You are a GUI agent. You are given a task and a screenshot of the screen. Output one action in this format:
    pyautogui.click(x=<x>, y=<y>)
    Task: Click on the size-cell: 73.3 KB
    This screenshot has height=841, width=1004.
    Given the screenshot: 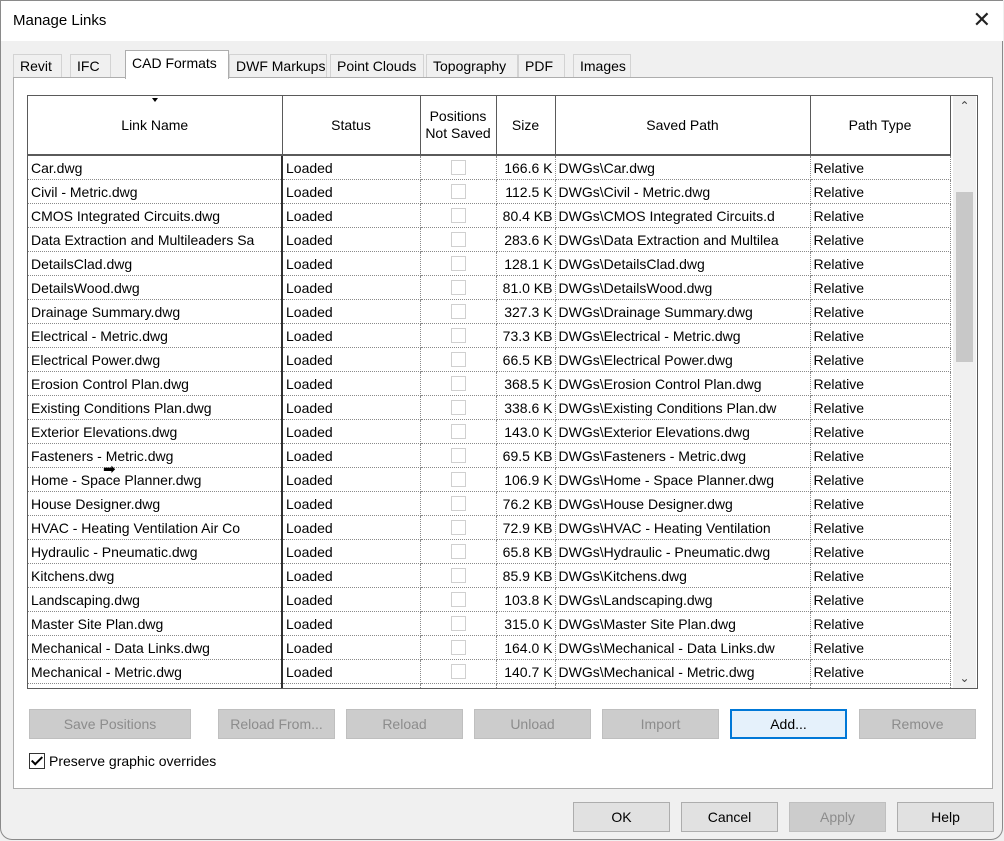 What is the action you would take?
    pyautogui.click(x=526, y=335)
    